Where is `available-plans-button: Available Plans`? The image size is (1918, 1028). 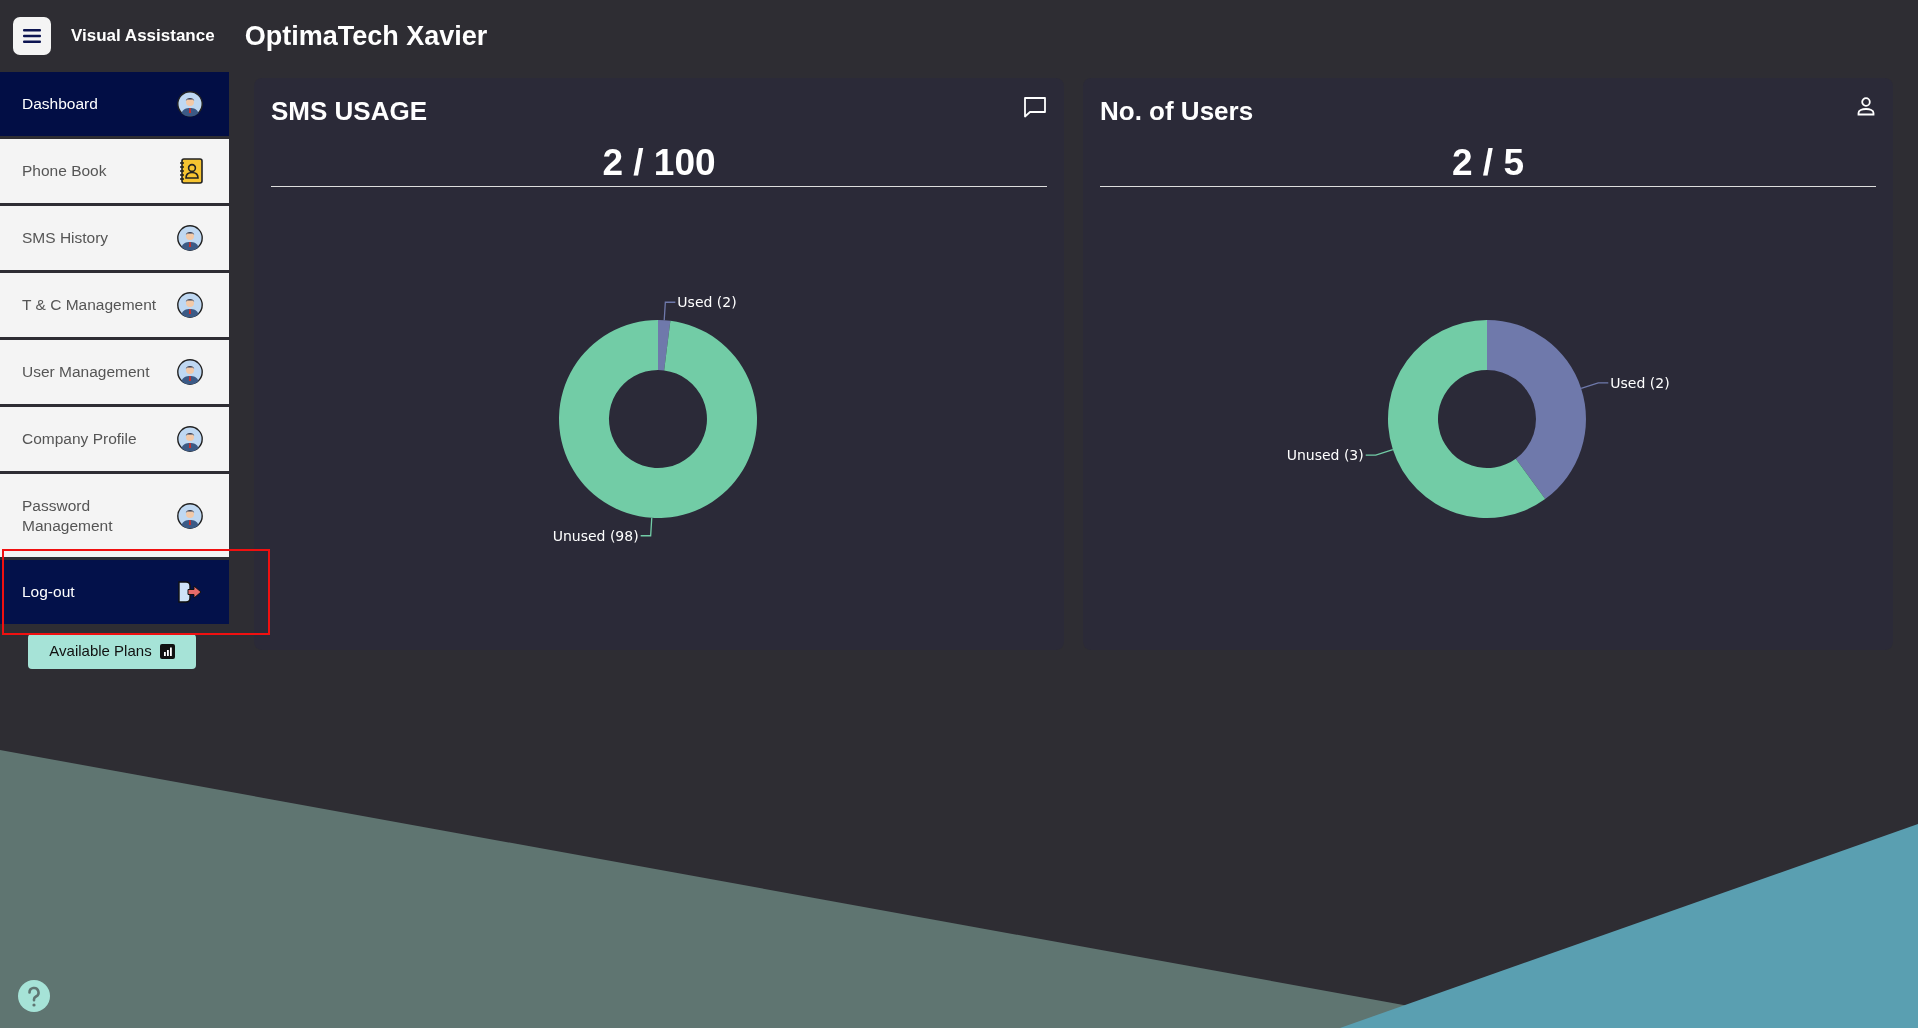
available-plans-button: Available Plans is located at coordinates (112, 651).